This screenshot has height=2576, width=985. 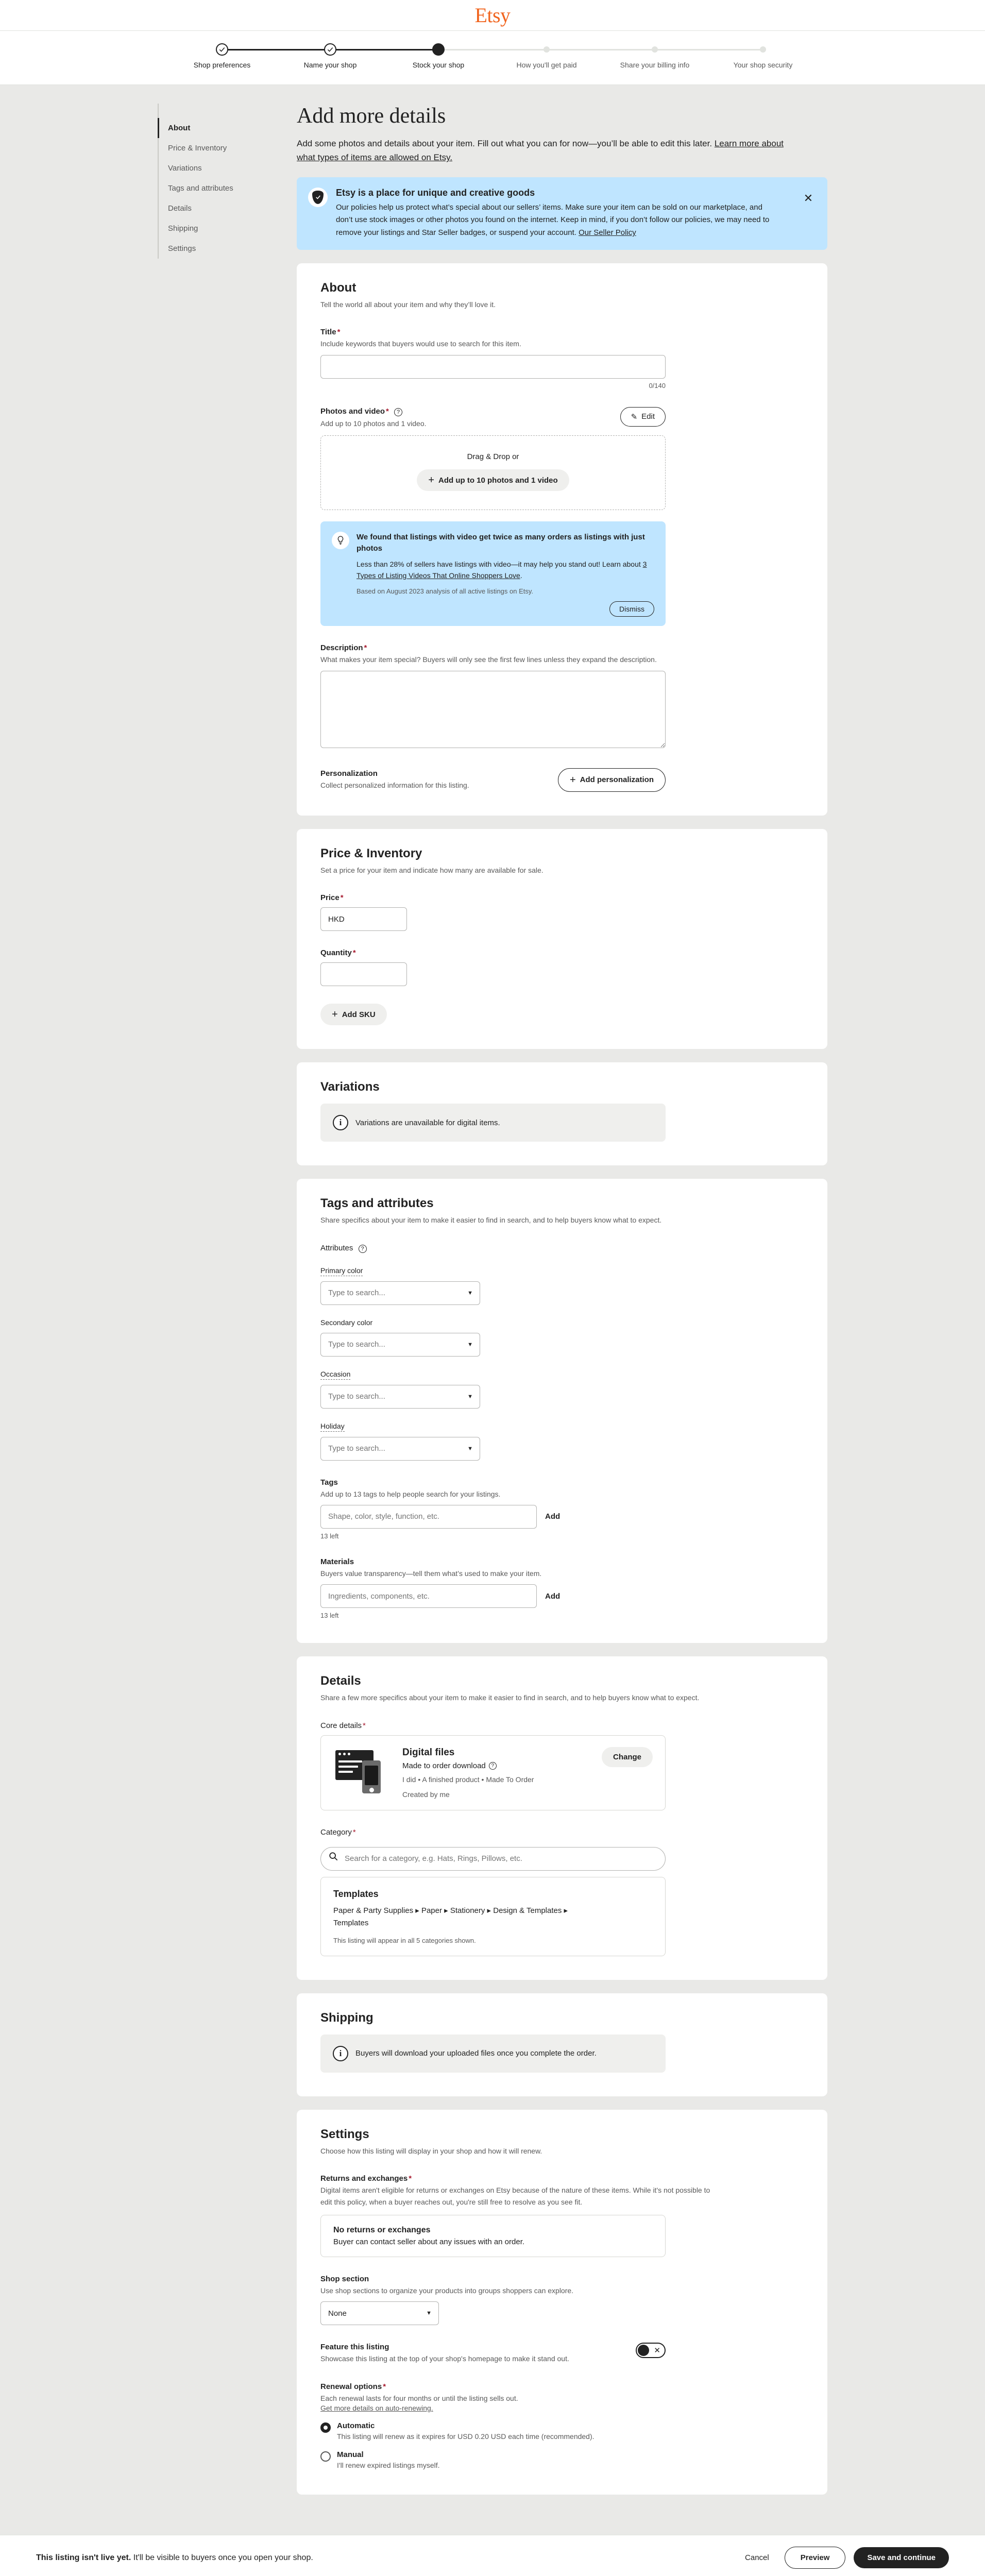 What do you see at coordinates (217, 188) in the screenshot?
I see `sidebar-item-tags-attributes: Tags and attributes` at bounding box center [217, 188].